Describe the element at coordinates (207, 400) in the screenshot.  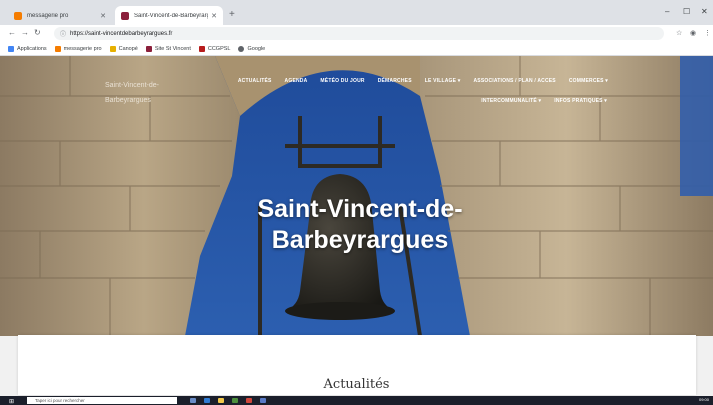
I see `edge-icon` at that location.